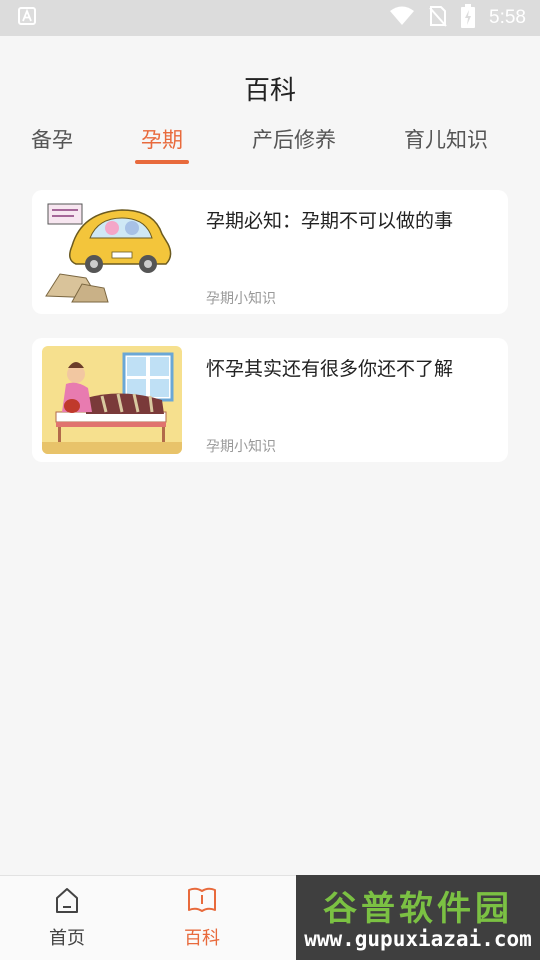 The height and width of the screenshot is (960, 540). Describe the element at coordinates (67, 903) in the screenshot. I see `home-icon` at that location.